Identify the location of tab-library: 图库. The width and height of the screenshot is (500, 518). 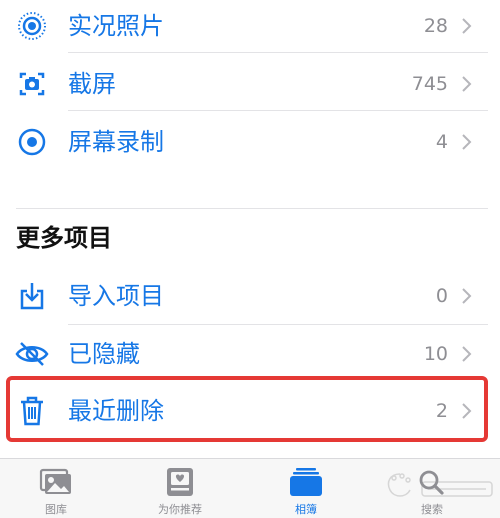
(56, 488).